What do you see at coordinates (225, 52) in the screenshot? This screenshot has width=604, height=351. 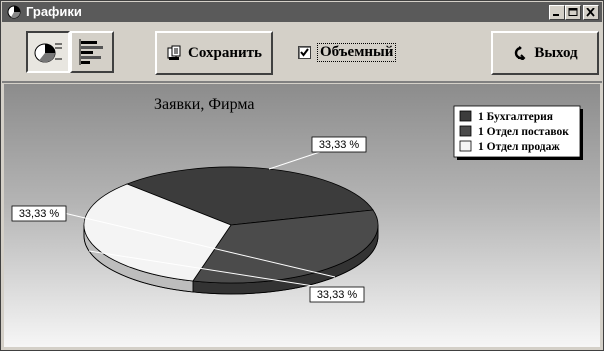 I see `save-label: Сохранить` at bounding box center [225, 52].